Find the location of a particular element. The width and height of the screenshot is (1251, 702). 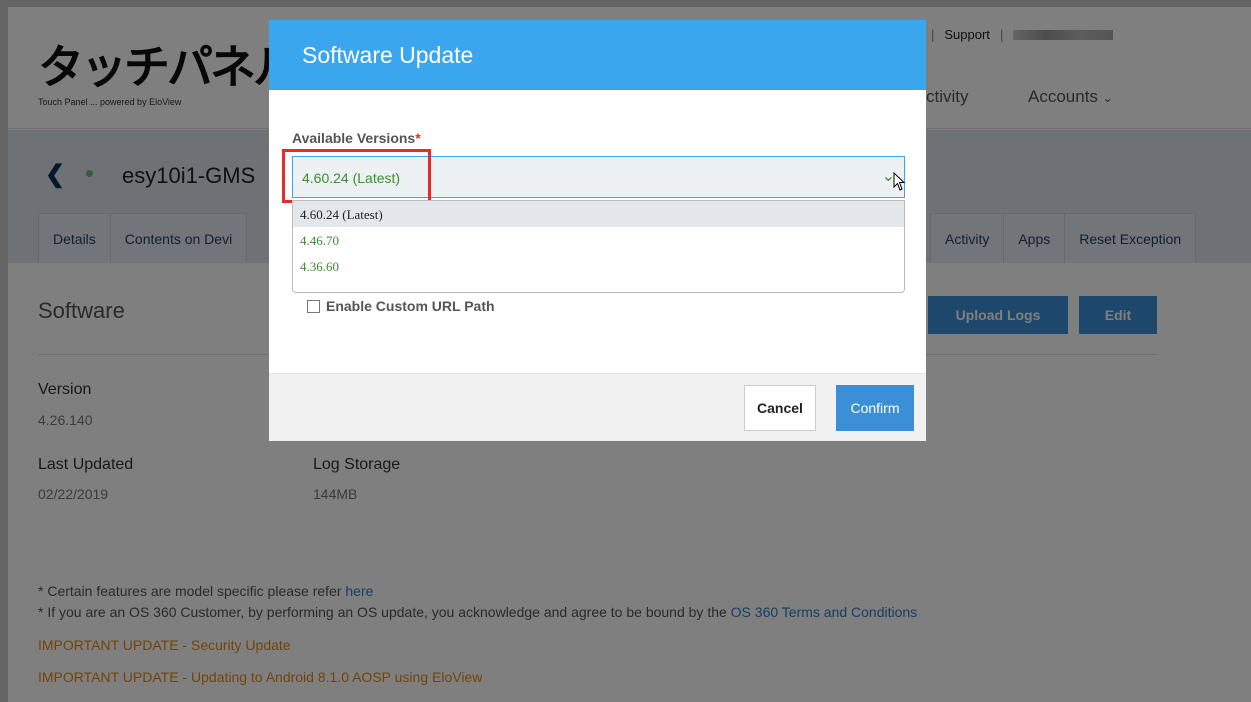

version-dropdown-list: 4.60.24 (Latest) 4.46.70 4.36.60 is located at coordinates (598, 246).